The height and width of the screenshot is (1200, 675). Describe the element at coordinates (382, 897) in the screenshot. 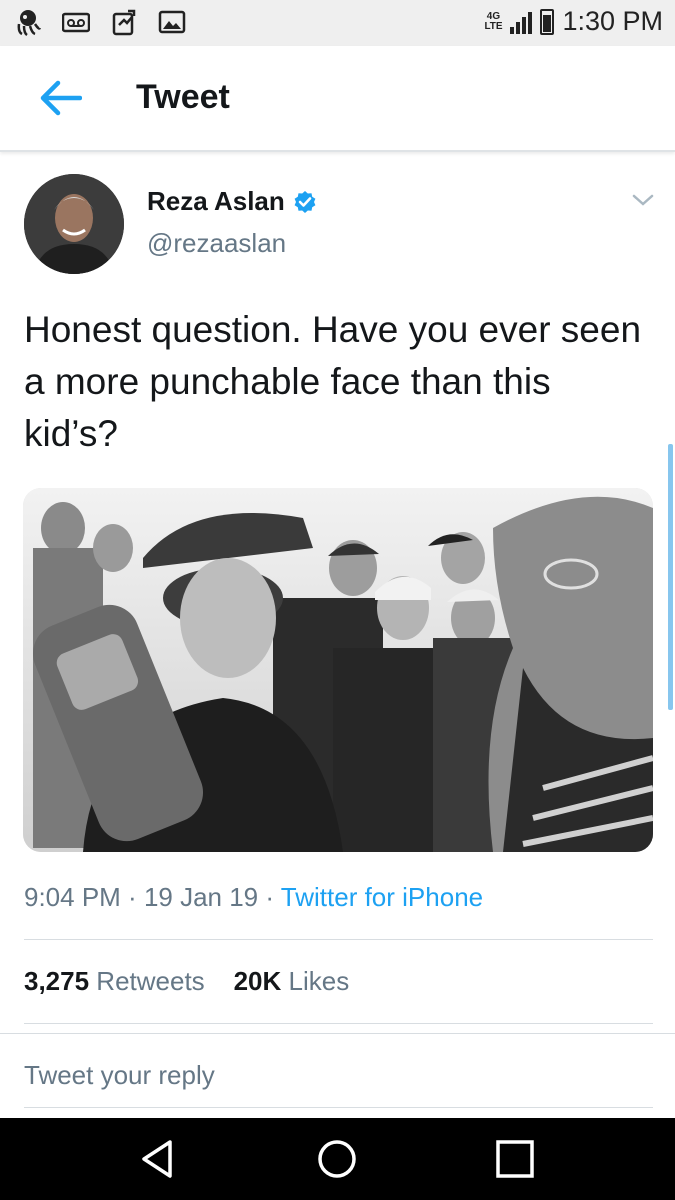

I see `tweet-source-link: Twitter for iPhone` at that location.